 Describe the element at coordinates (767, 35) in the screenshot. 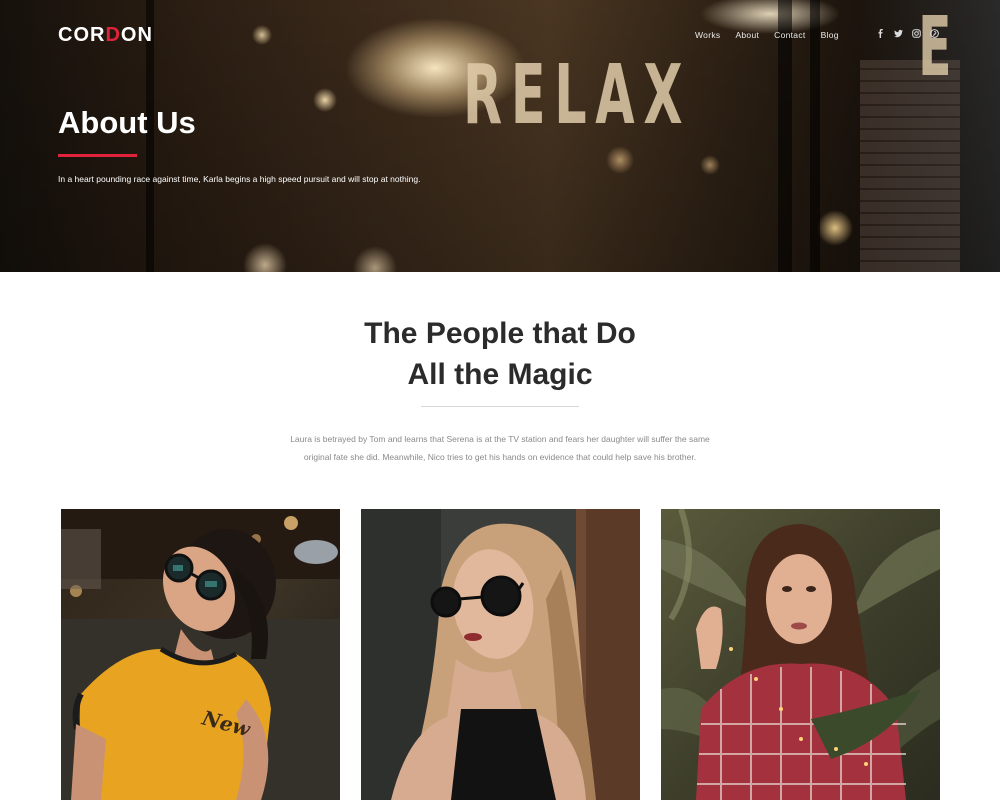

I see `main-nav: Works About Contact Blog` at that location.